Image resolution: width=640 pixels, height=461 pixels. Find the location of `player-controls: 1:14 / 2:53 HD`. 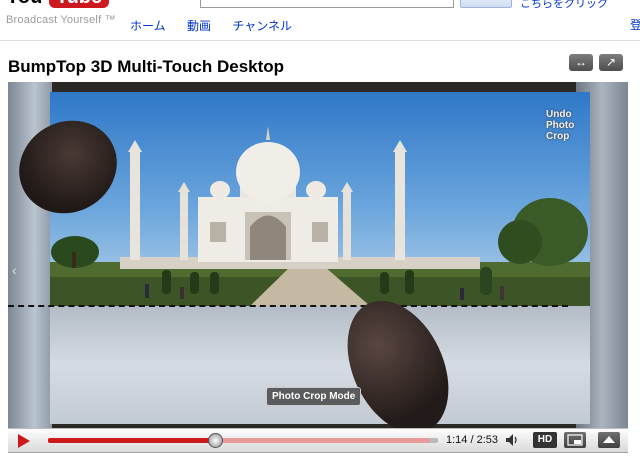

player-controls: 1:14 / 2:53 HD is located at coordinates (318, 440).